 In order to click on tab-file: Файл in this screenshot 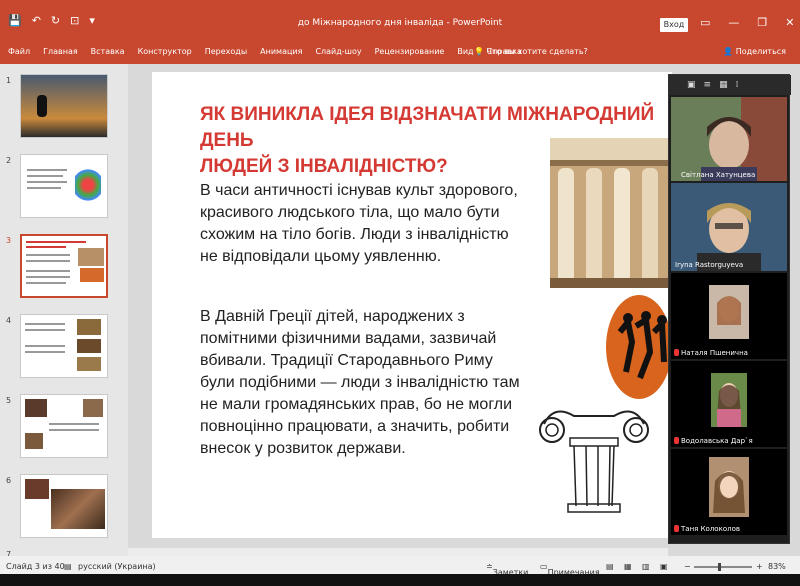, I will do `click(19, 51)`.